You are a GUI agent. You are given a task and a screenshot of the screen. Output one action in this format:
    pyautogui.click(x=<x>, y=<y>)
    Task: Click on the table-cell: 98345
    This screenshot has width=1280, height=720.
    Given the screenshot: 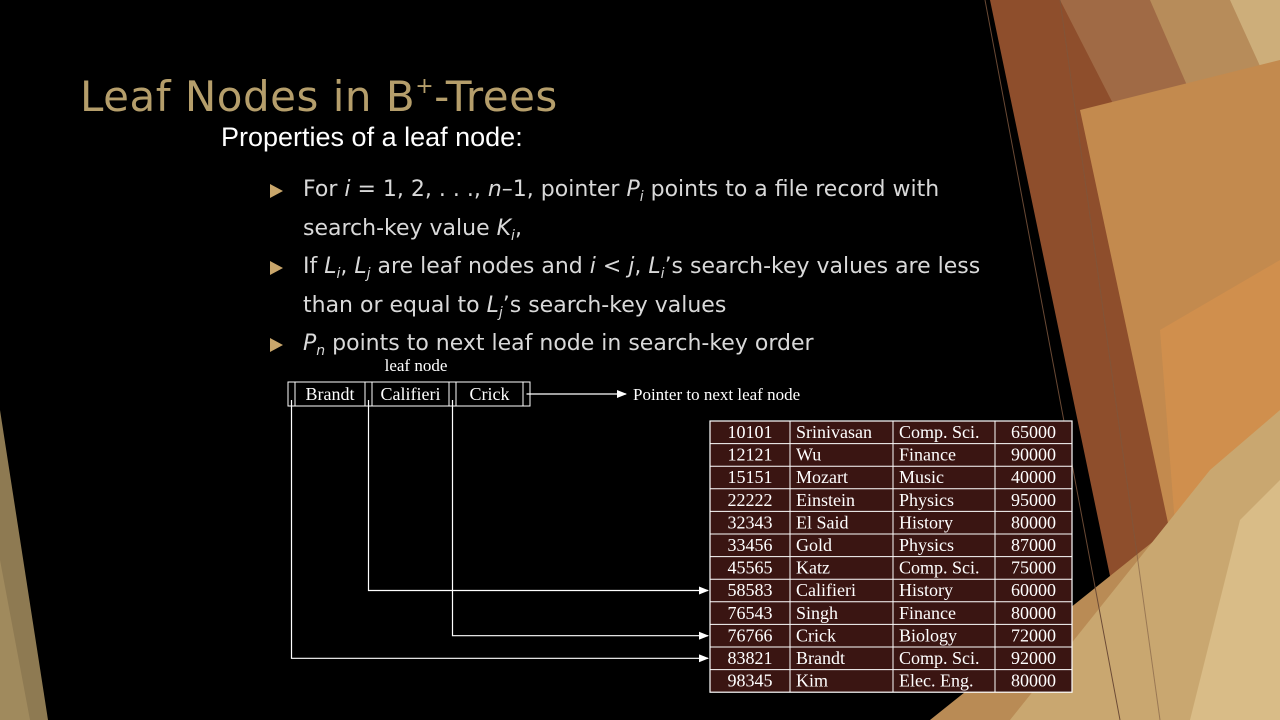 What is the action you would take?
    pyautogui.click(x=750, y=681)
    